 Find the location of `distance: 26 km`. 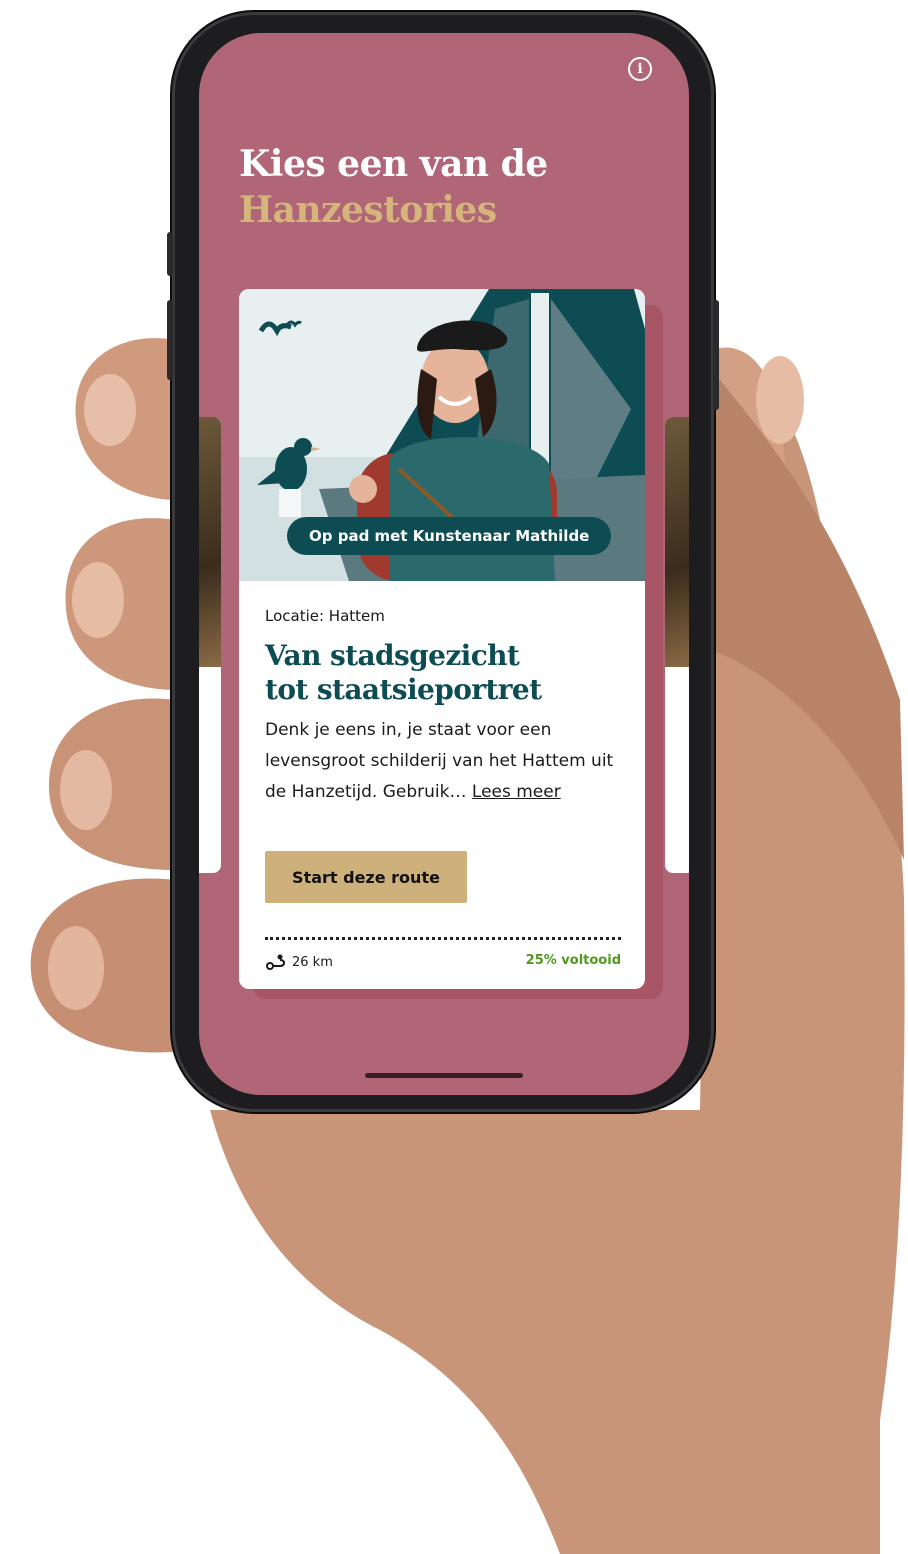

distance: 26 km is located at coordinates (299, 962).